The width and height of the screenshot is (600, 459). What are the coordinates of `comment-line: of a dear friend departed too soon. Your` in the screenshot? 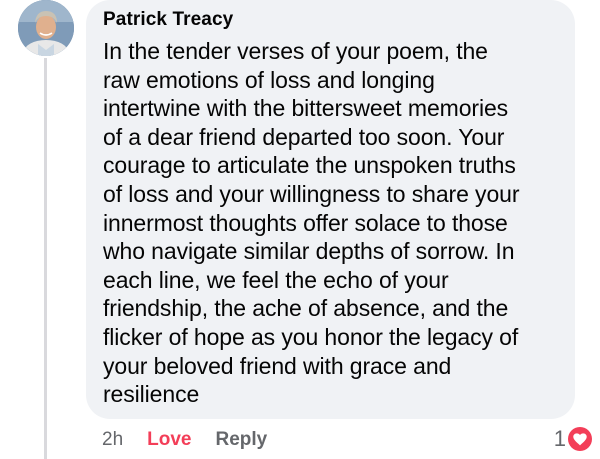 It's located at (304, 136).